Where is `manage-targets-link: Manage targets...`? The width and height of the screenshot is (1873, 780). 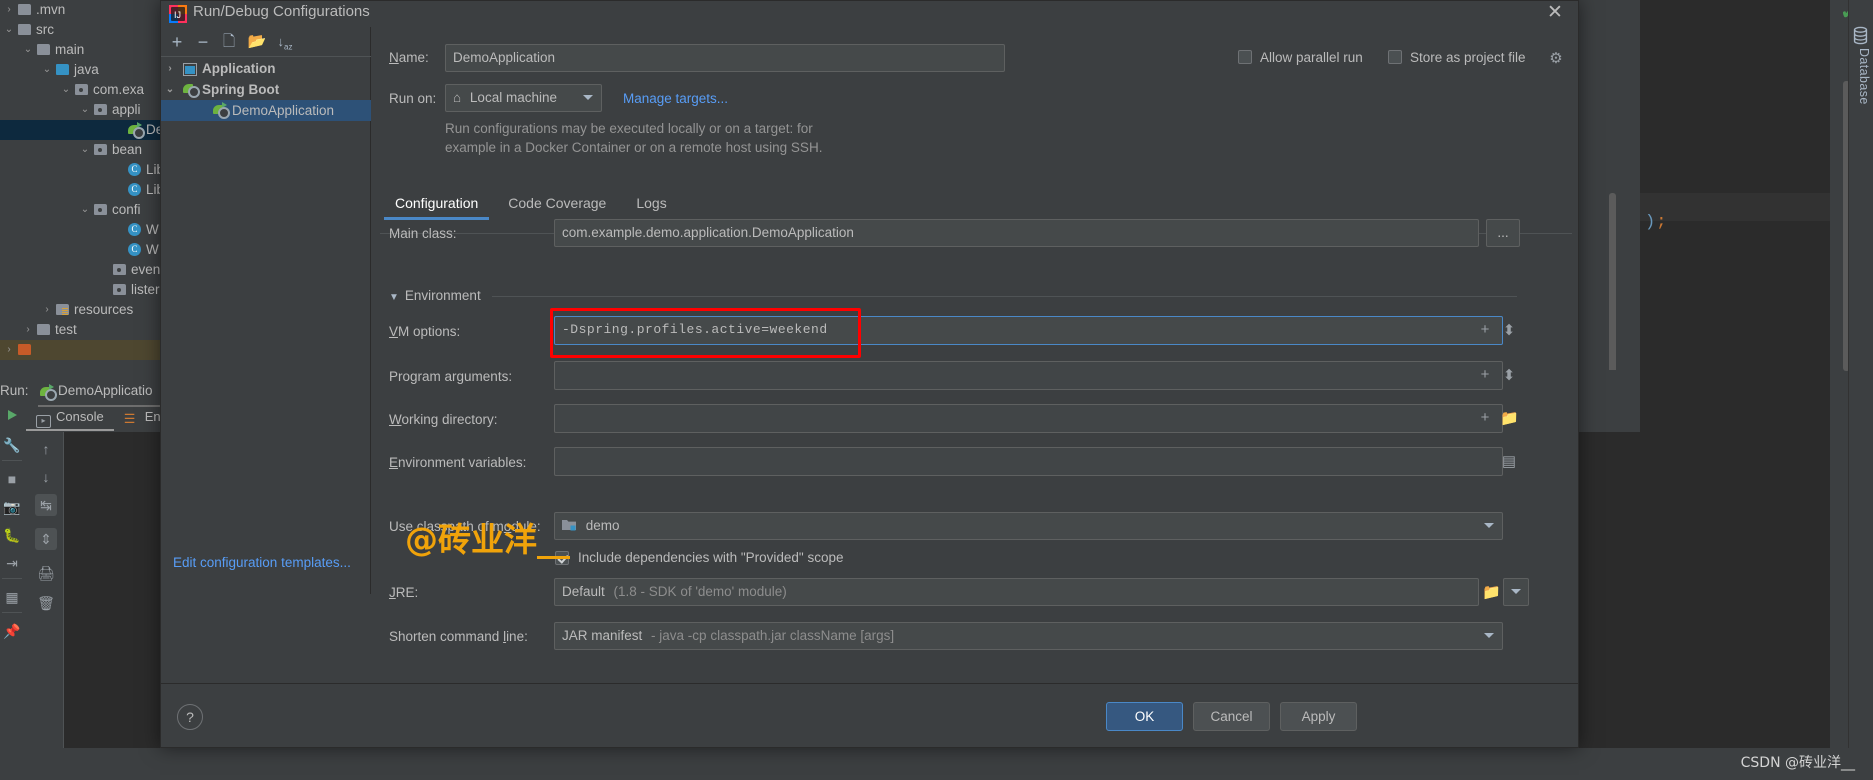
manage-targets-link: Manage targets... is located at coordinates (675, 98).